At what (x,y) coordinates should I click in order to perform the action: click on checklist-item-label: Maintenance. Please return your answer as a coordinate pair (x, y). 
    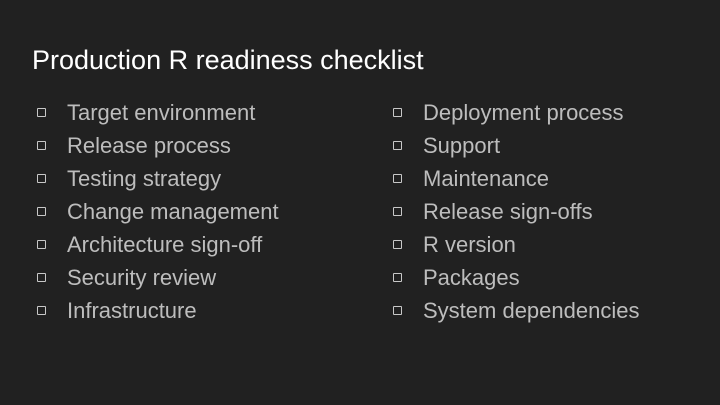
    Looking at the image, I should click on (486, 178).